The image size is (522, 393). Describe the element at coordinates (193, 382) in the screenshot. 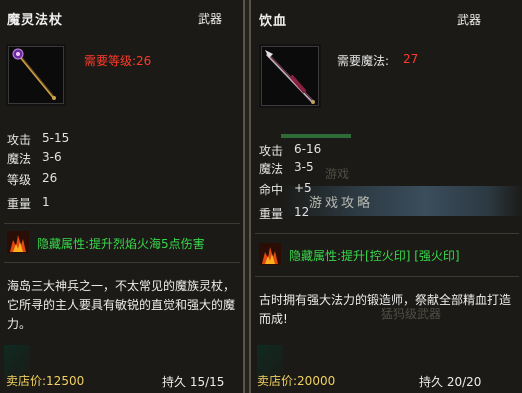

I see `durability: 持久 15/15` at that location.